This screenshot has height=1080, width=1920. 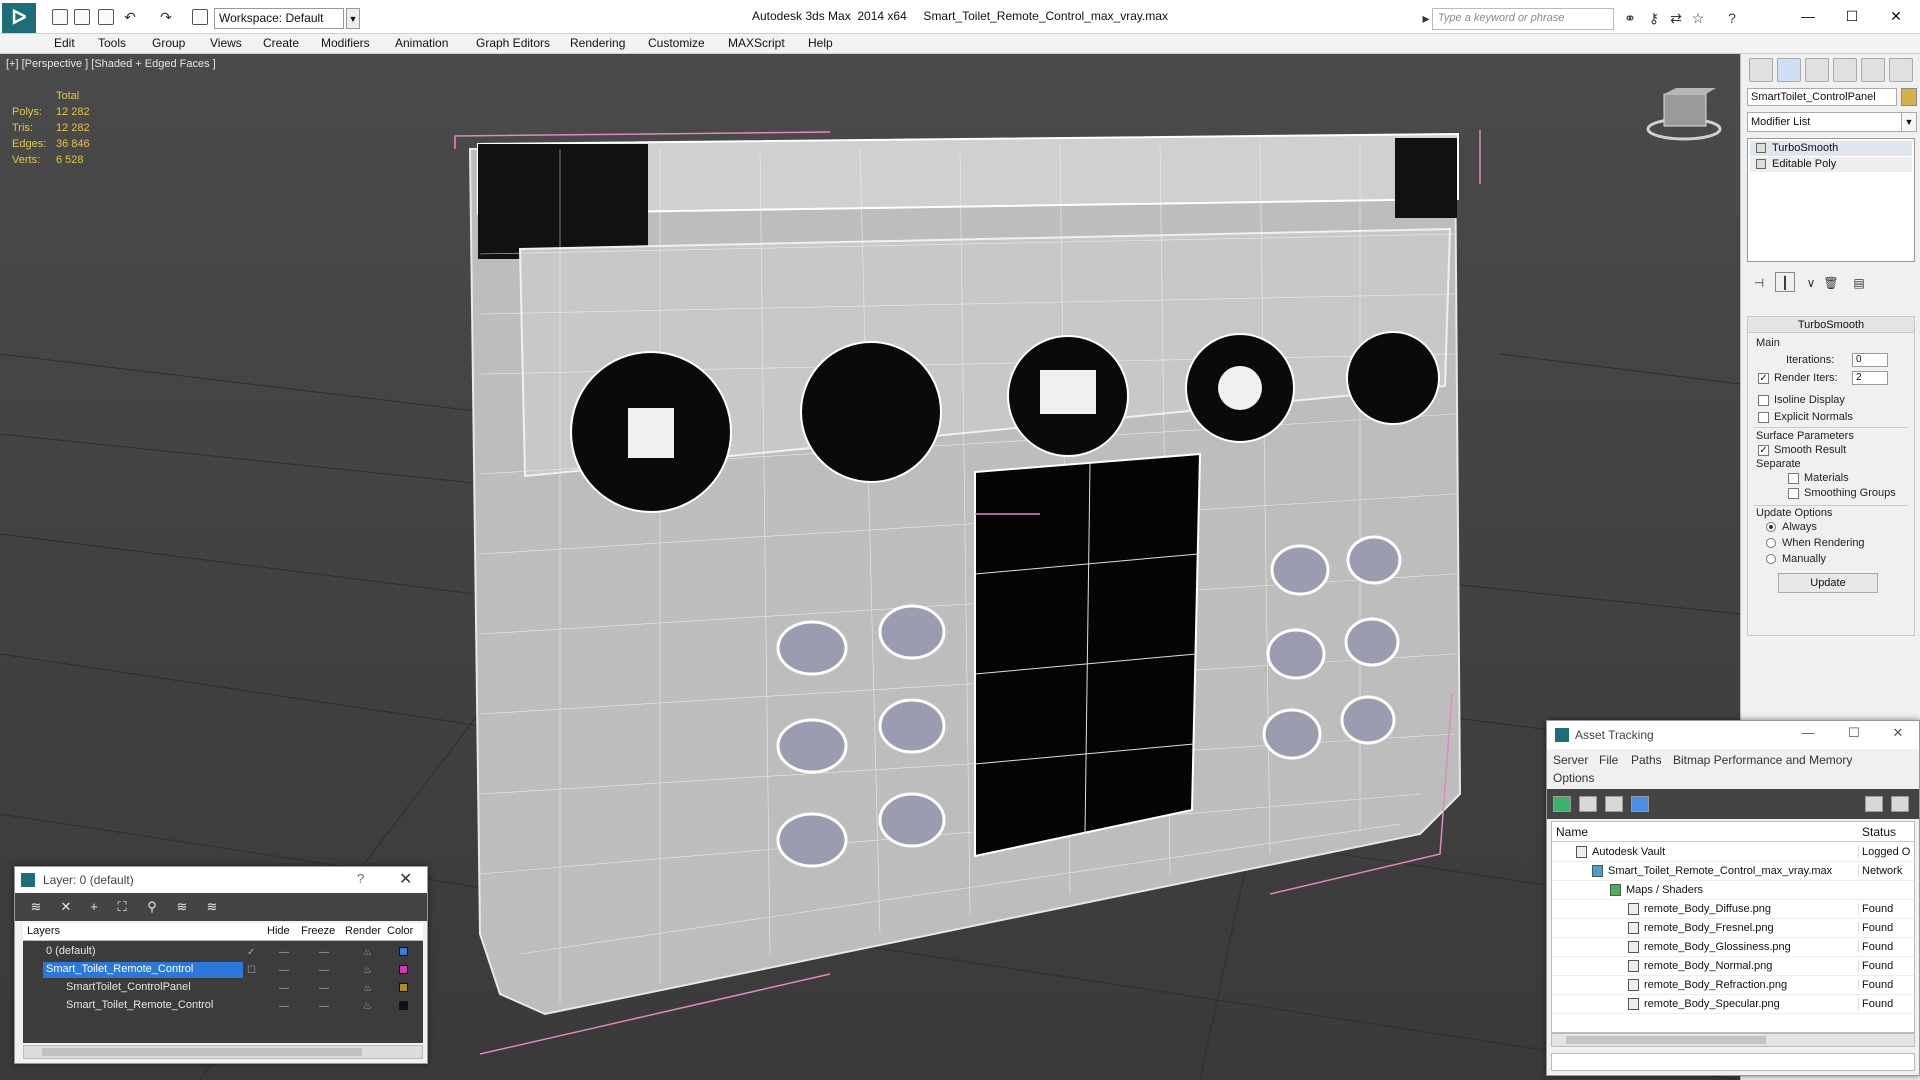 What do you see at coordinates (1588, 804) in the screenshot?
I see `list-view-icon` at bounding box center [1588, 804].